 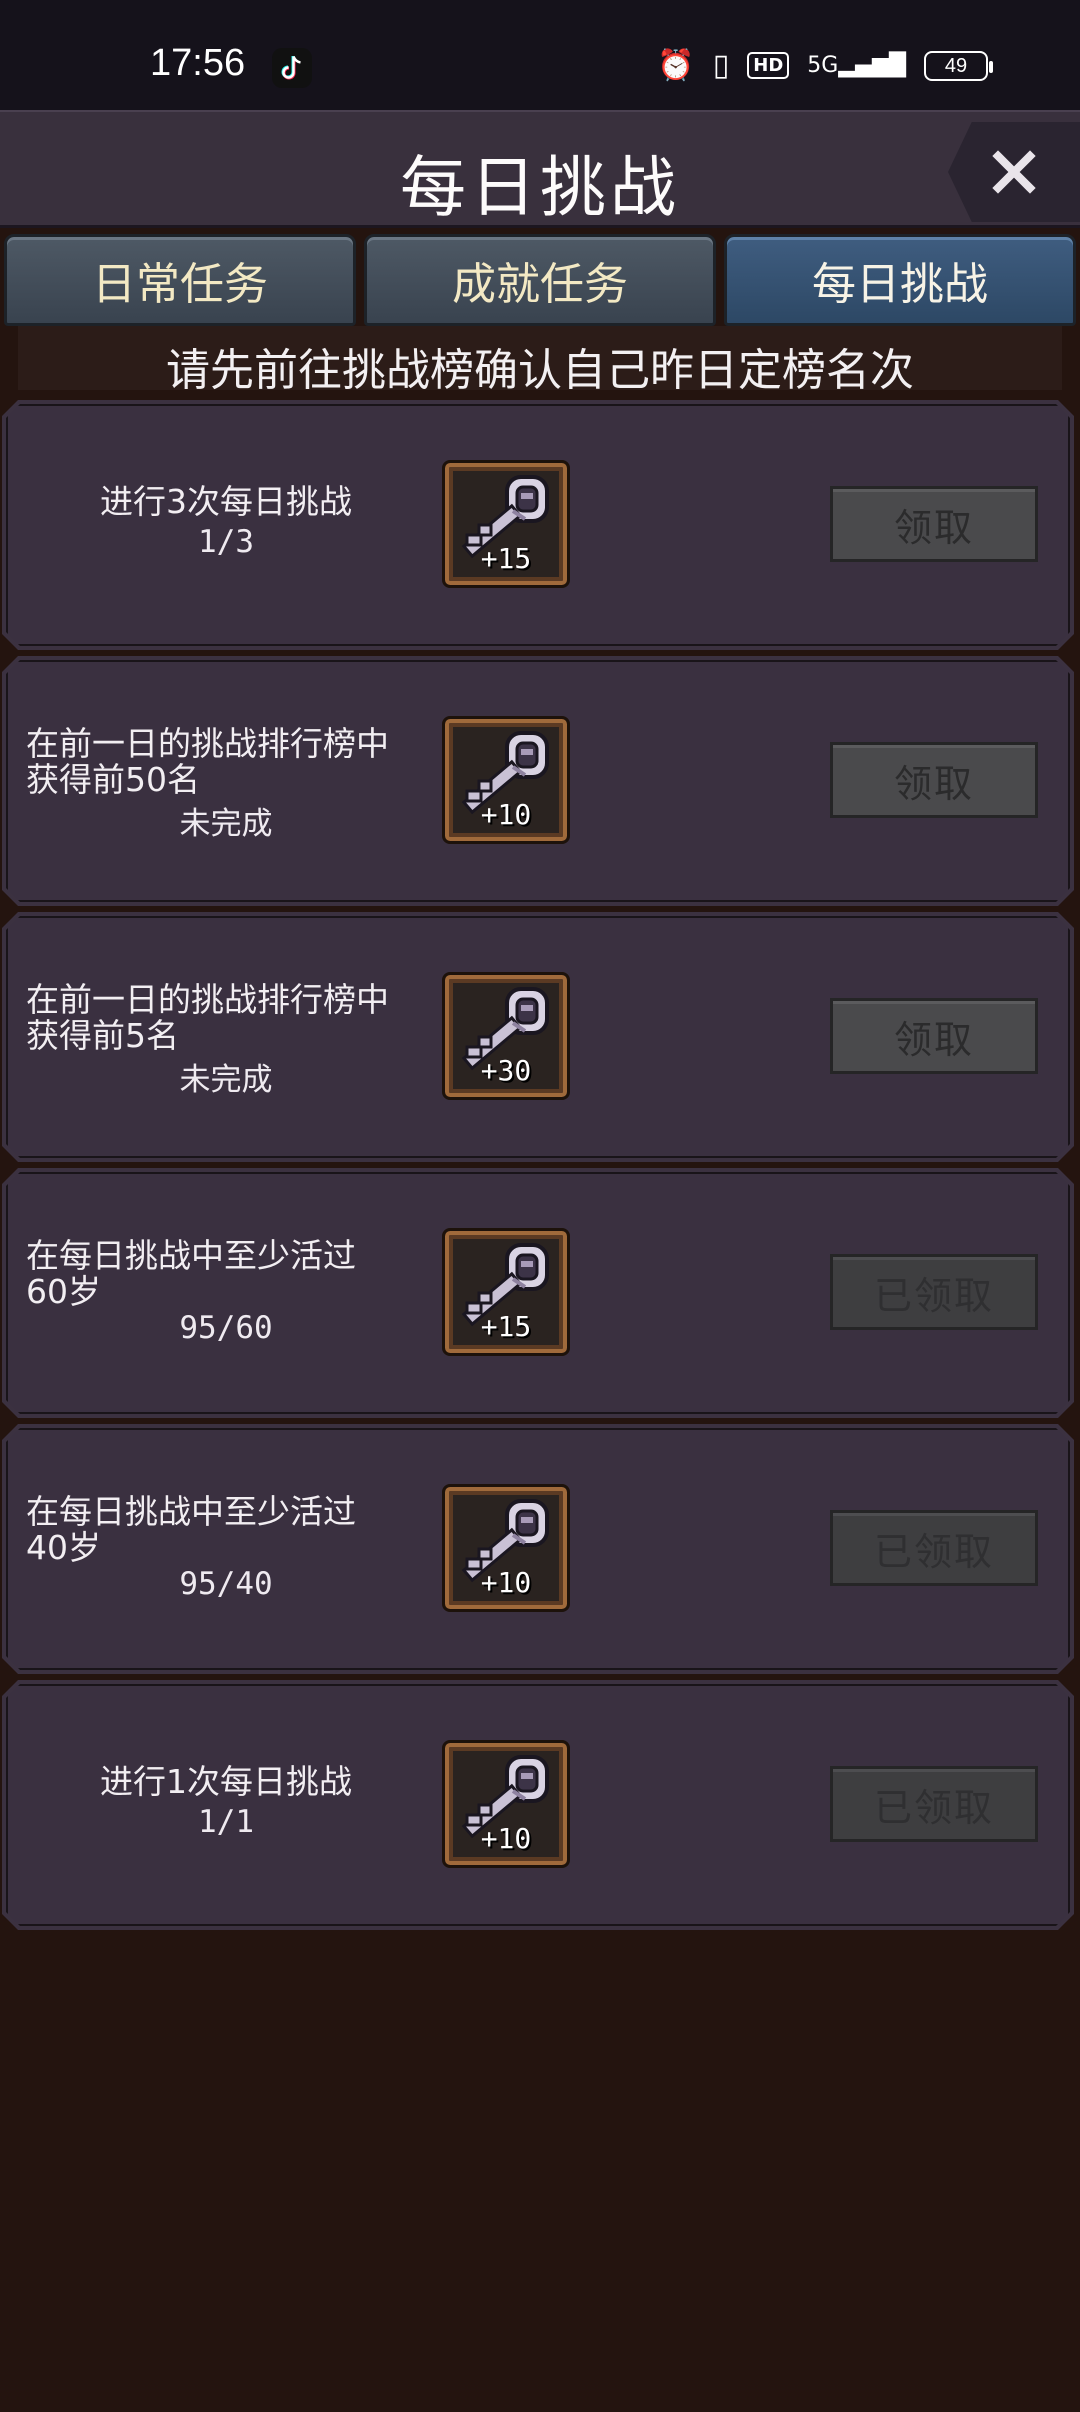 I want to click on tiktok-icon, so click(x=292, y=68).